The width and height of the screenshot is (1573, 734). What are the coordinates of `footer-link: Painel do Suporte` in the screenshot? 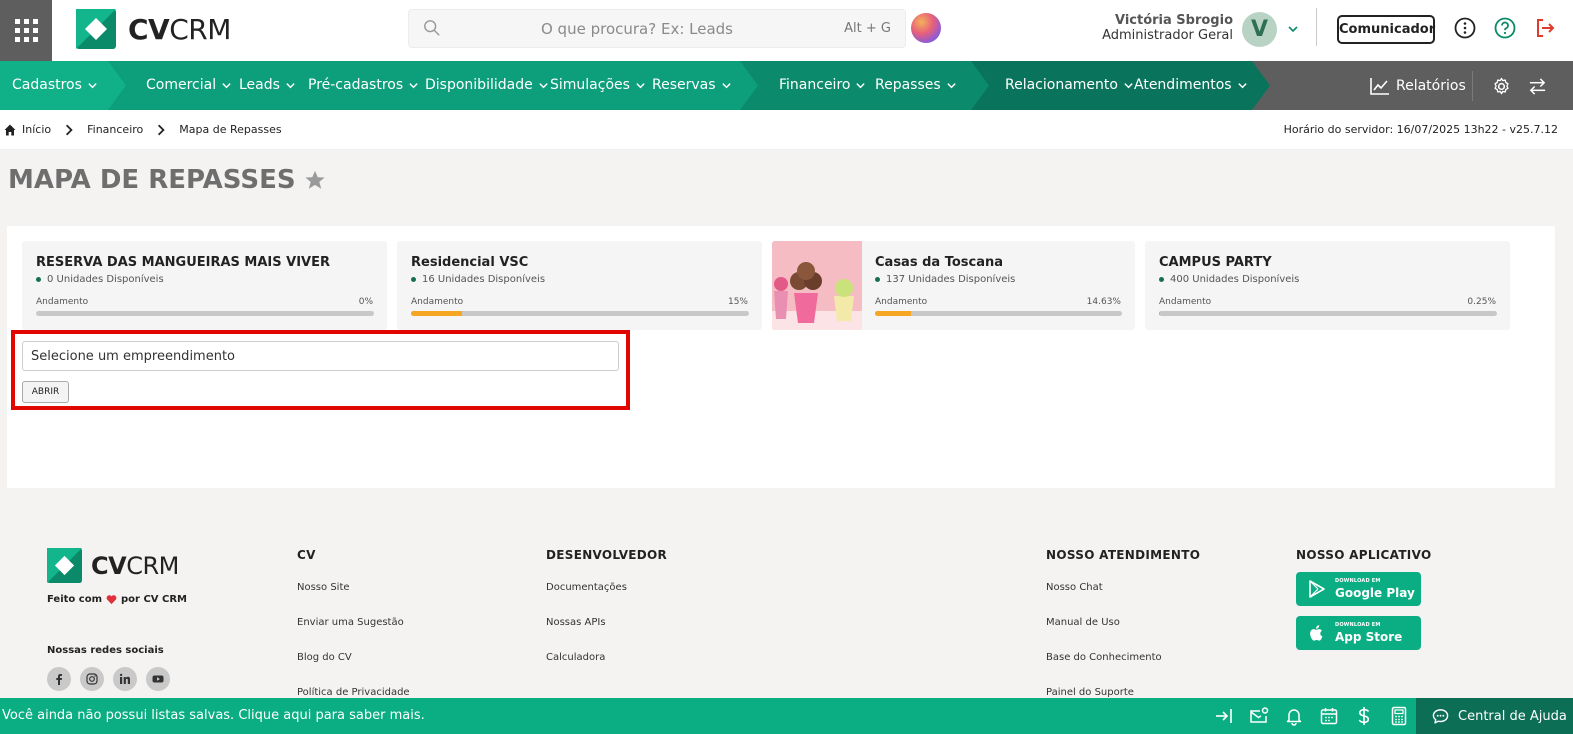 It's located at (1090, 692).